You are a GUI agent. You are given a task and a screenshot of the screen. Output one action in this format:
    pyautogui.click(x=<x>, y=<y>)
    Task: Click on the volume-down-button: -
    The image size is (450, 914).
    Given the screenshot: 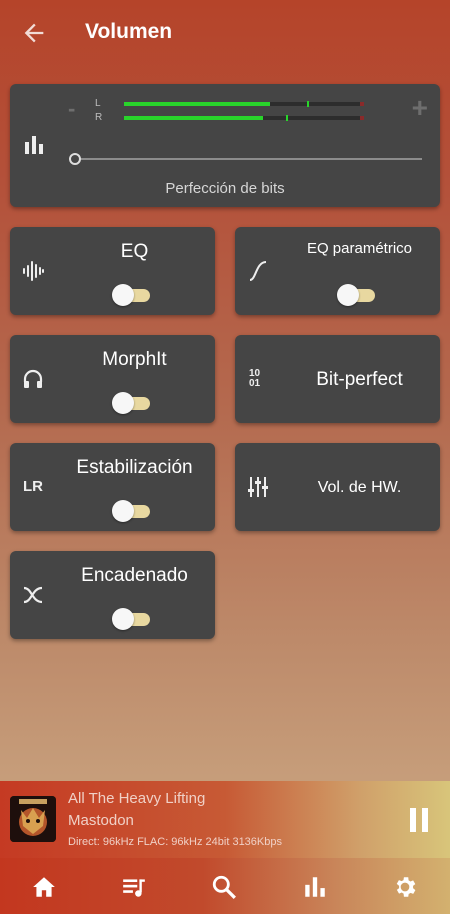 What is the action you would take?
    pyautogui.click(x=71, y=109)
    